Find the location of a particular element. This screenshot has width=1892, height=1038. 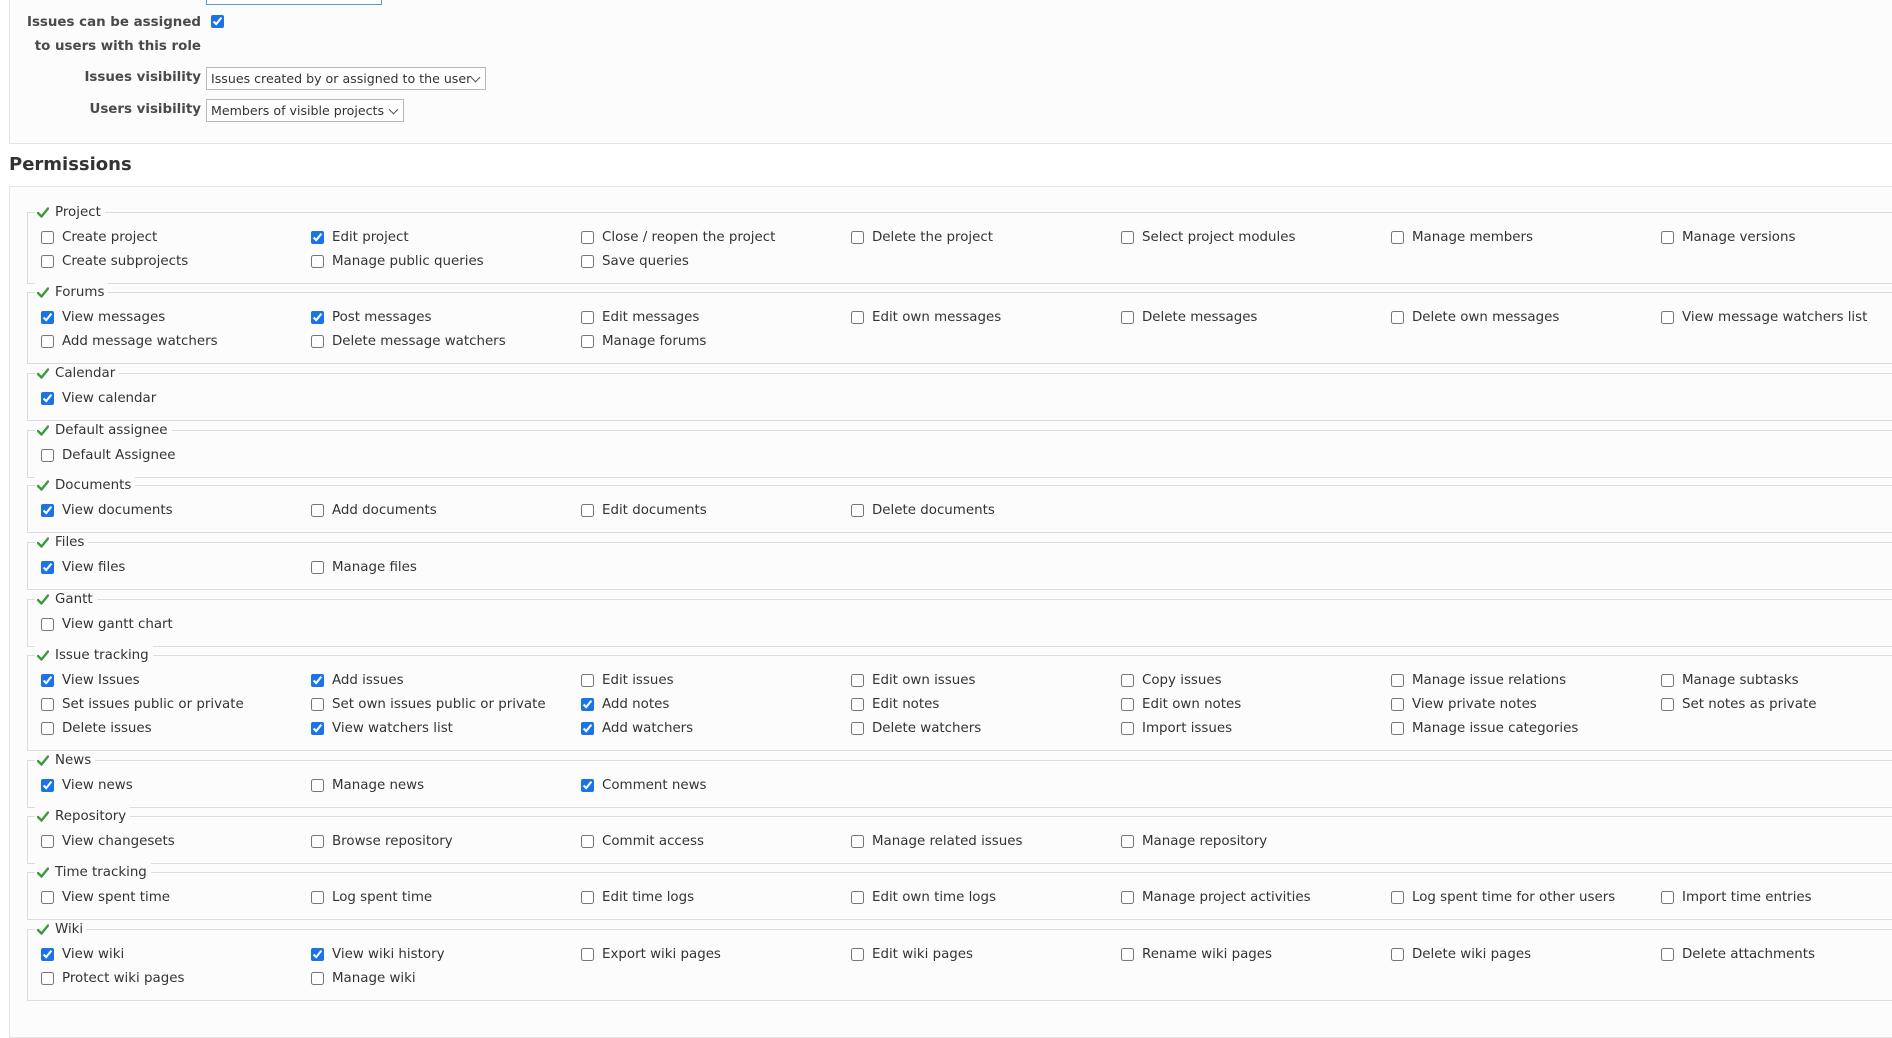

permission-item: Add documents is located at coordinates (374, 510).